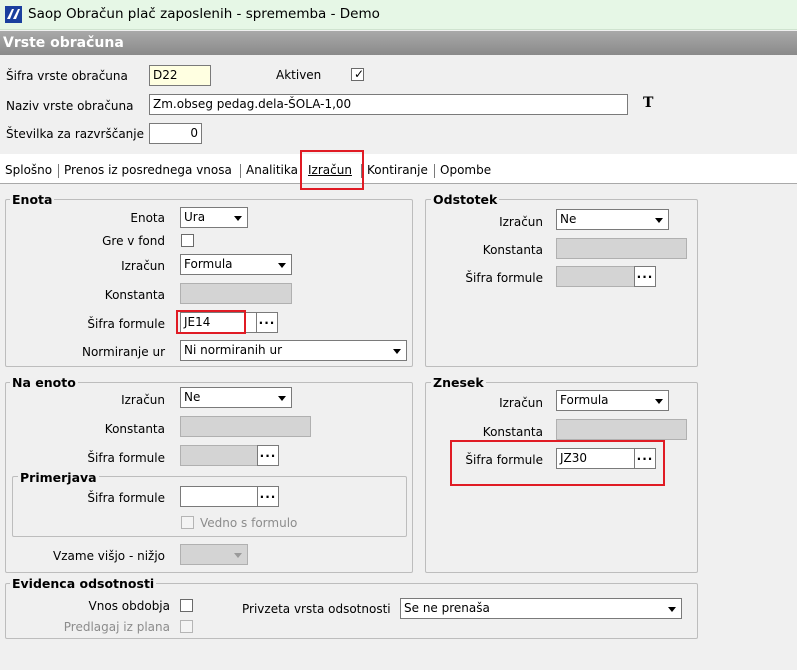  What do you see at coordinates (219, 496) in the screenshot?
I see `primerjava-sifra-formule-input` at bounding box center [219, 496].